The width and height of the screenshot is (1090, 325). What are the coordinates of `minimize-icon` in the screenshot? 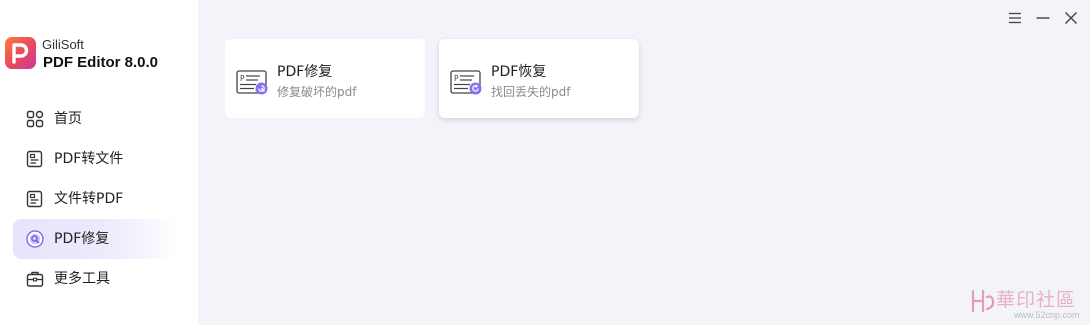 It's located at (1043, 18).